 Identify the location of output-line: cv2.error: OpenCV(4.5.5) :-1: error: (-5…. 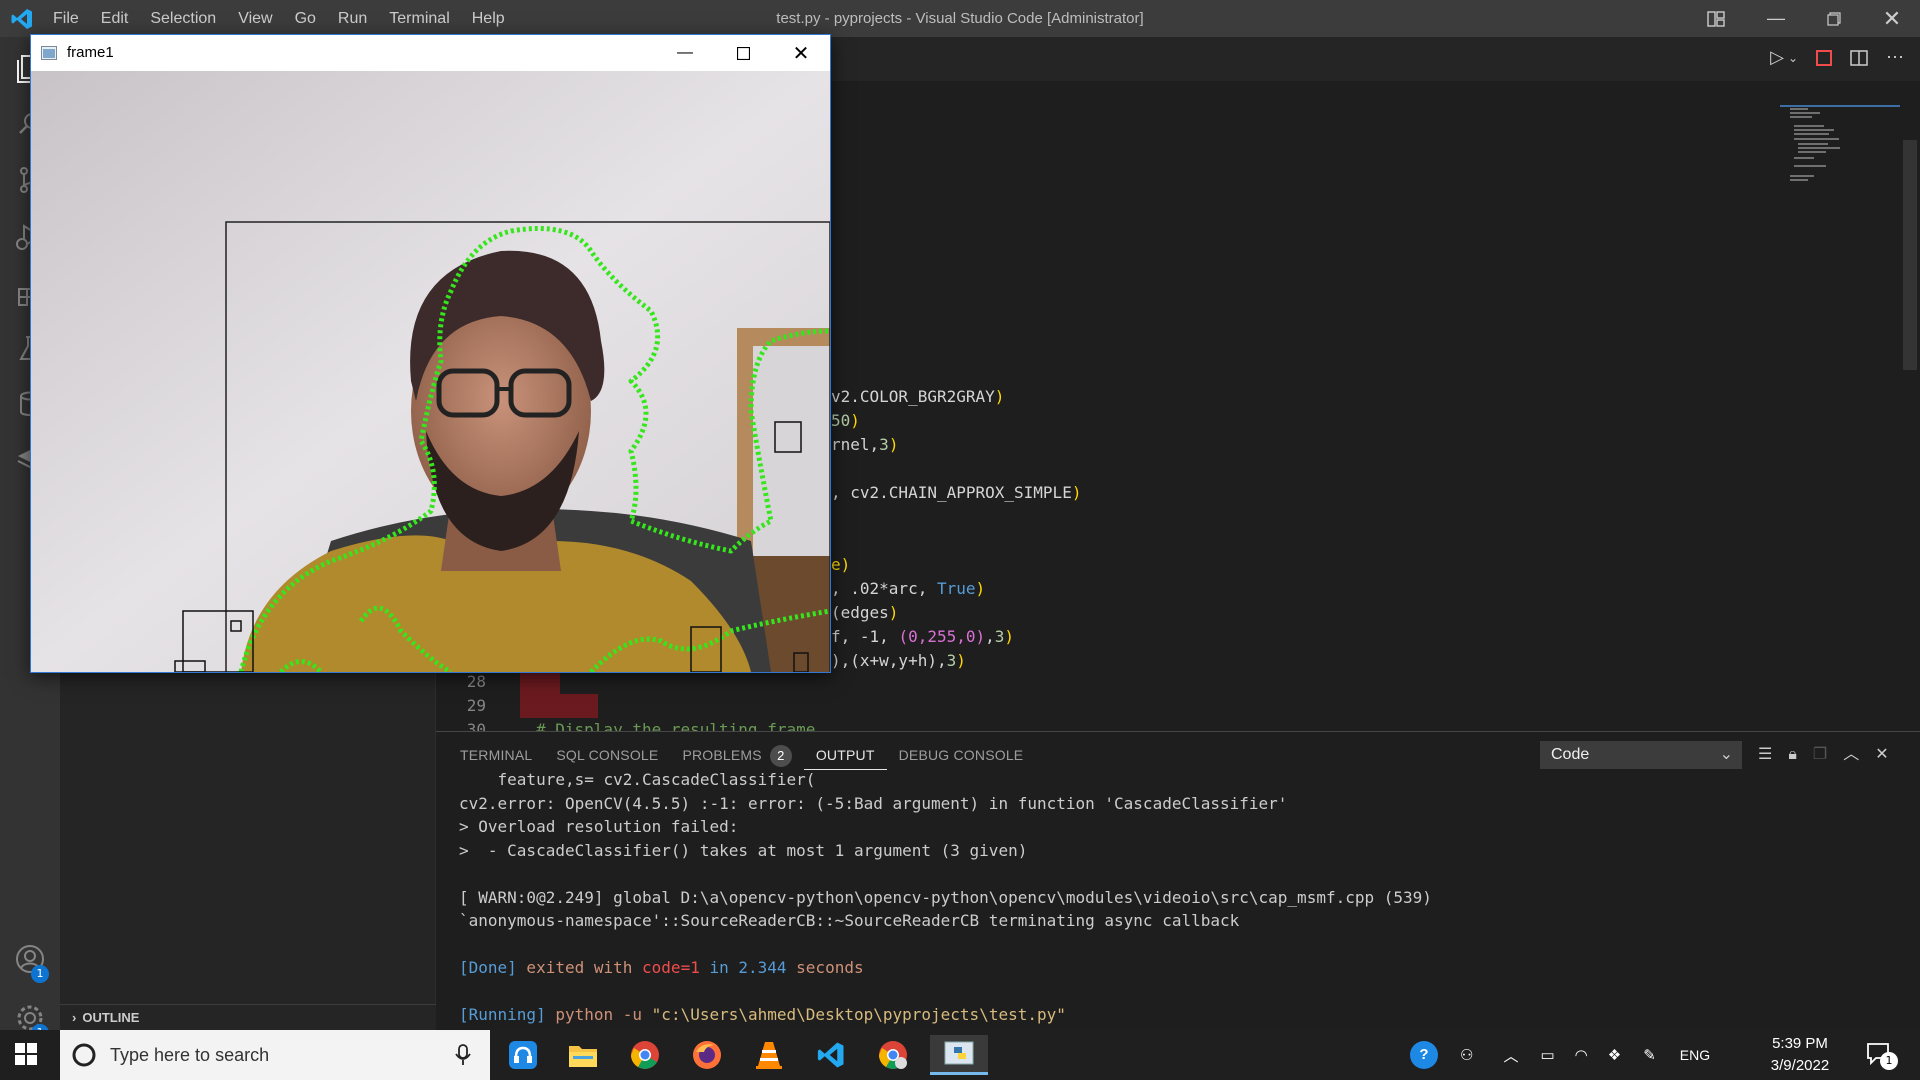
(873, 803).